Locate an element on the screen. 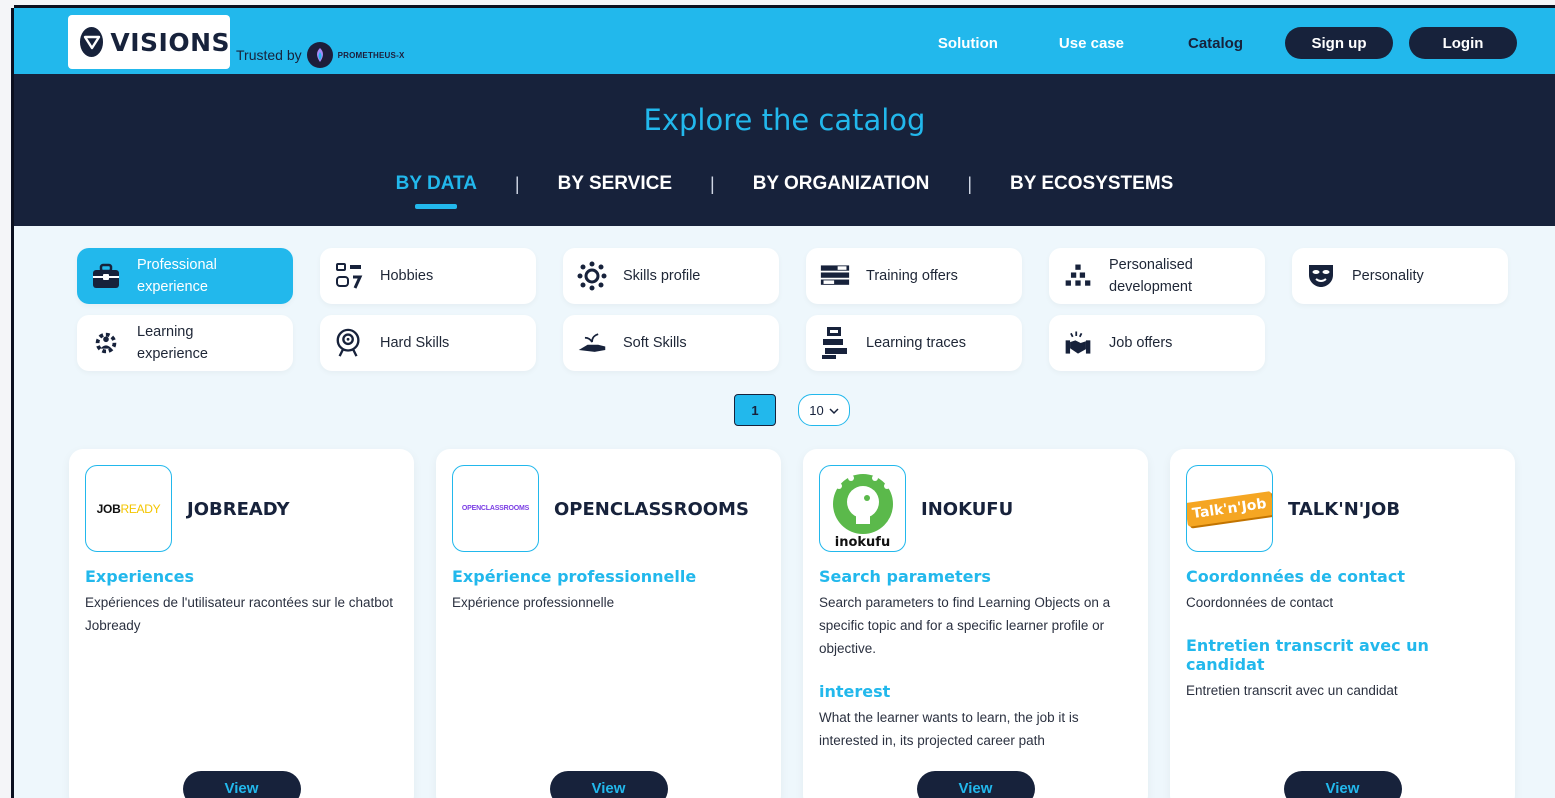 The width and height of the screenshot is (1555, 798). category-label: Training offers is located at coordinates (912, 276).